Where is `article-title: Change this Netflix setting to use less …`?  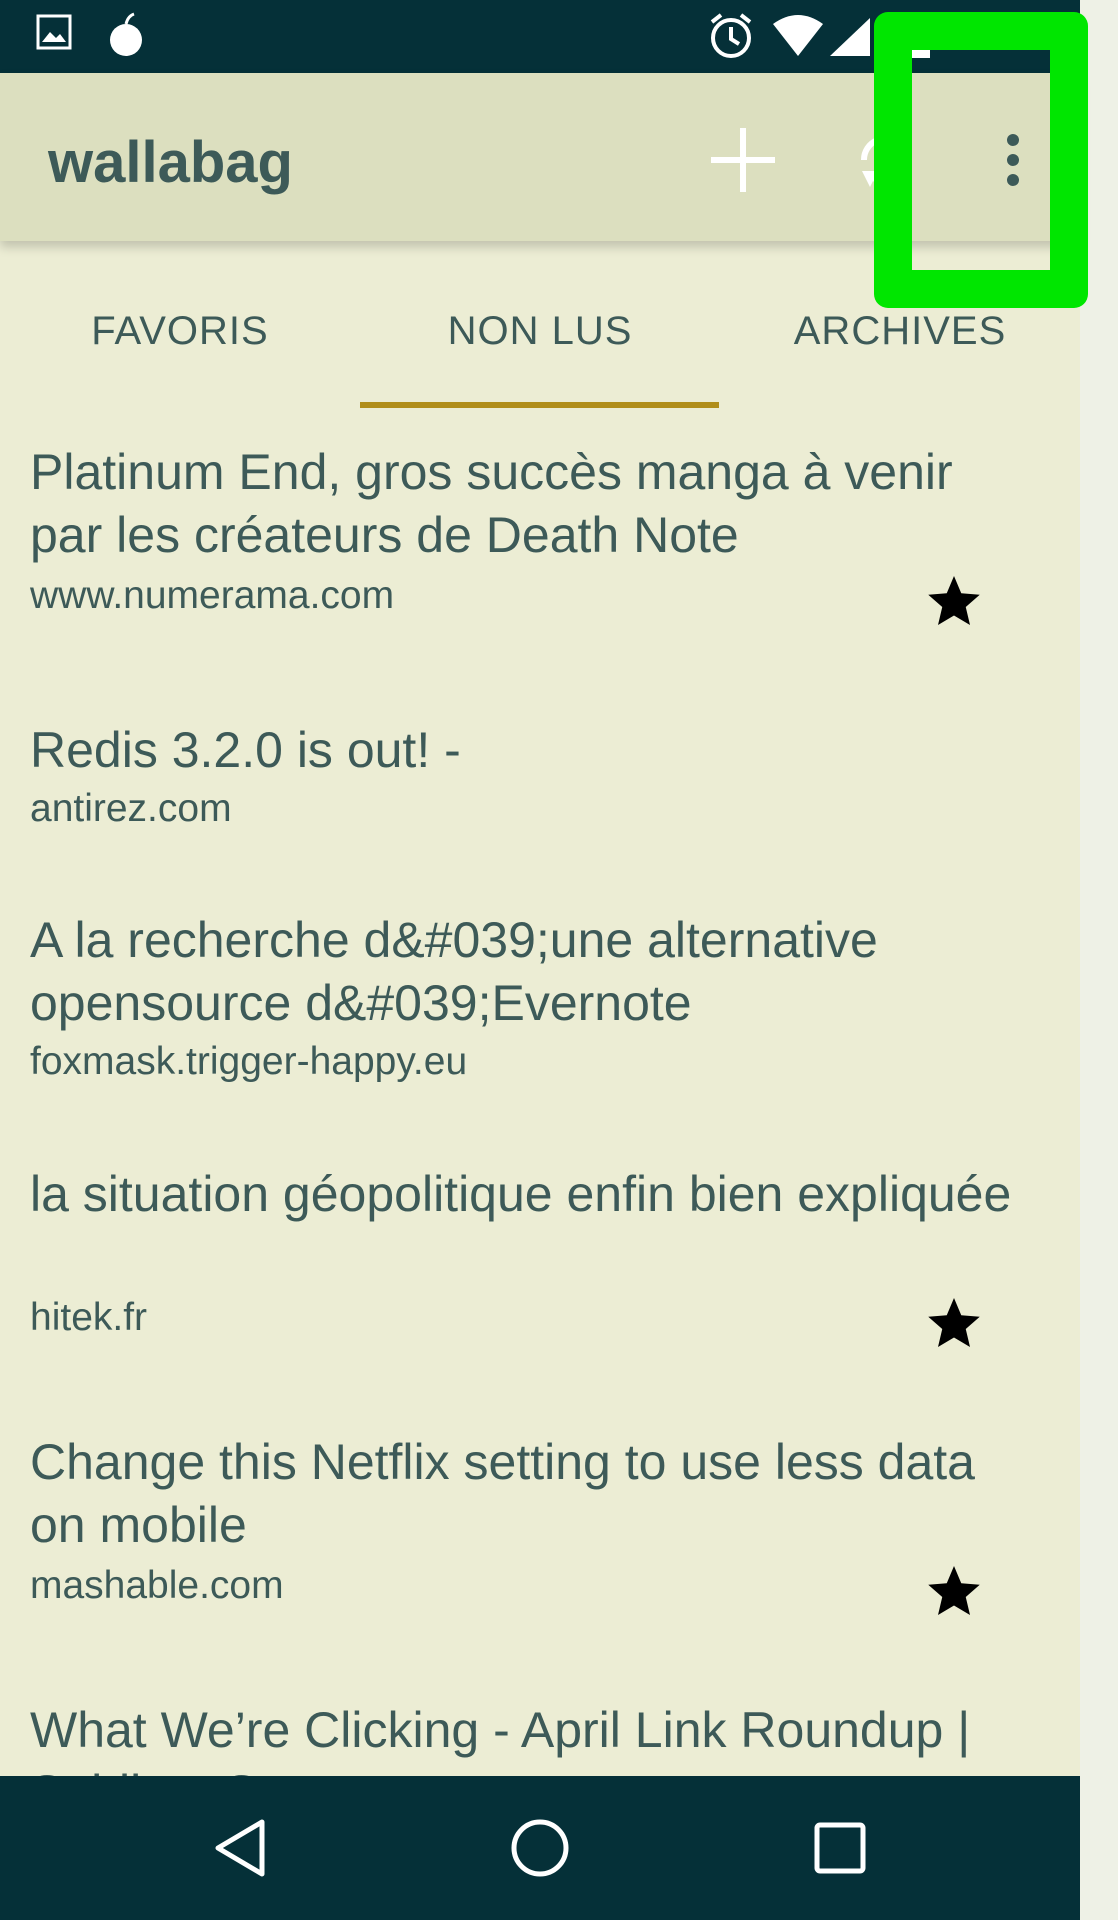
article-title: Change this Netflix setting to use less … is located at coordinates (502, 1493).